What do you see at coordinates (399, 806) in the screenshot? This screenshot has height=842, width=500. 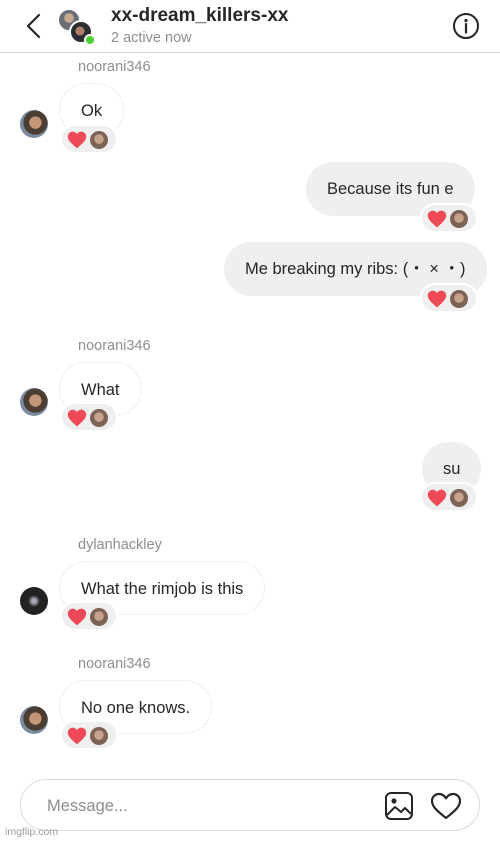 I see `gallery-icon` at bounding box center [399, 806].